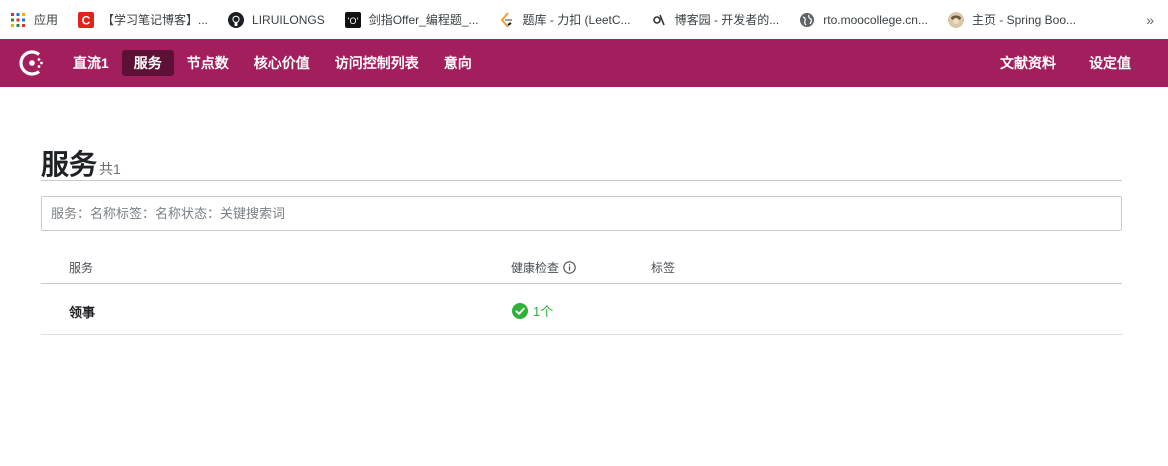  What do you see at coordinates (955, 19) in the screenshot?
I see `avatar-icon` at bounding box center [955, 19].